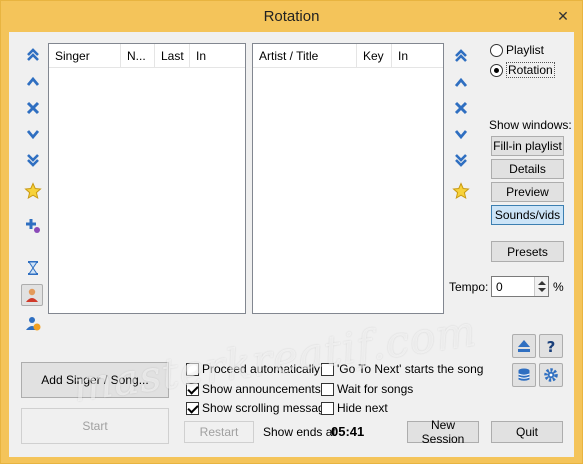 The width and height of the screenshot is (583, 464). I want to click on tempo-label: Tempo:, so click(469, 287).